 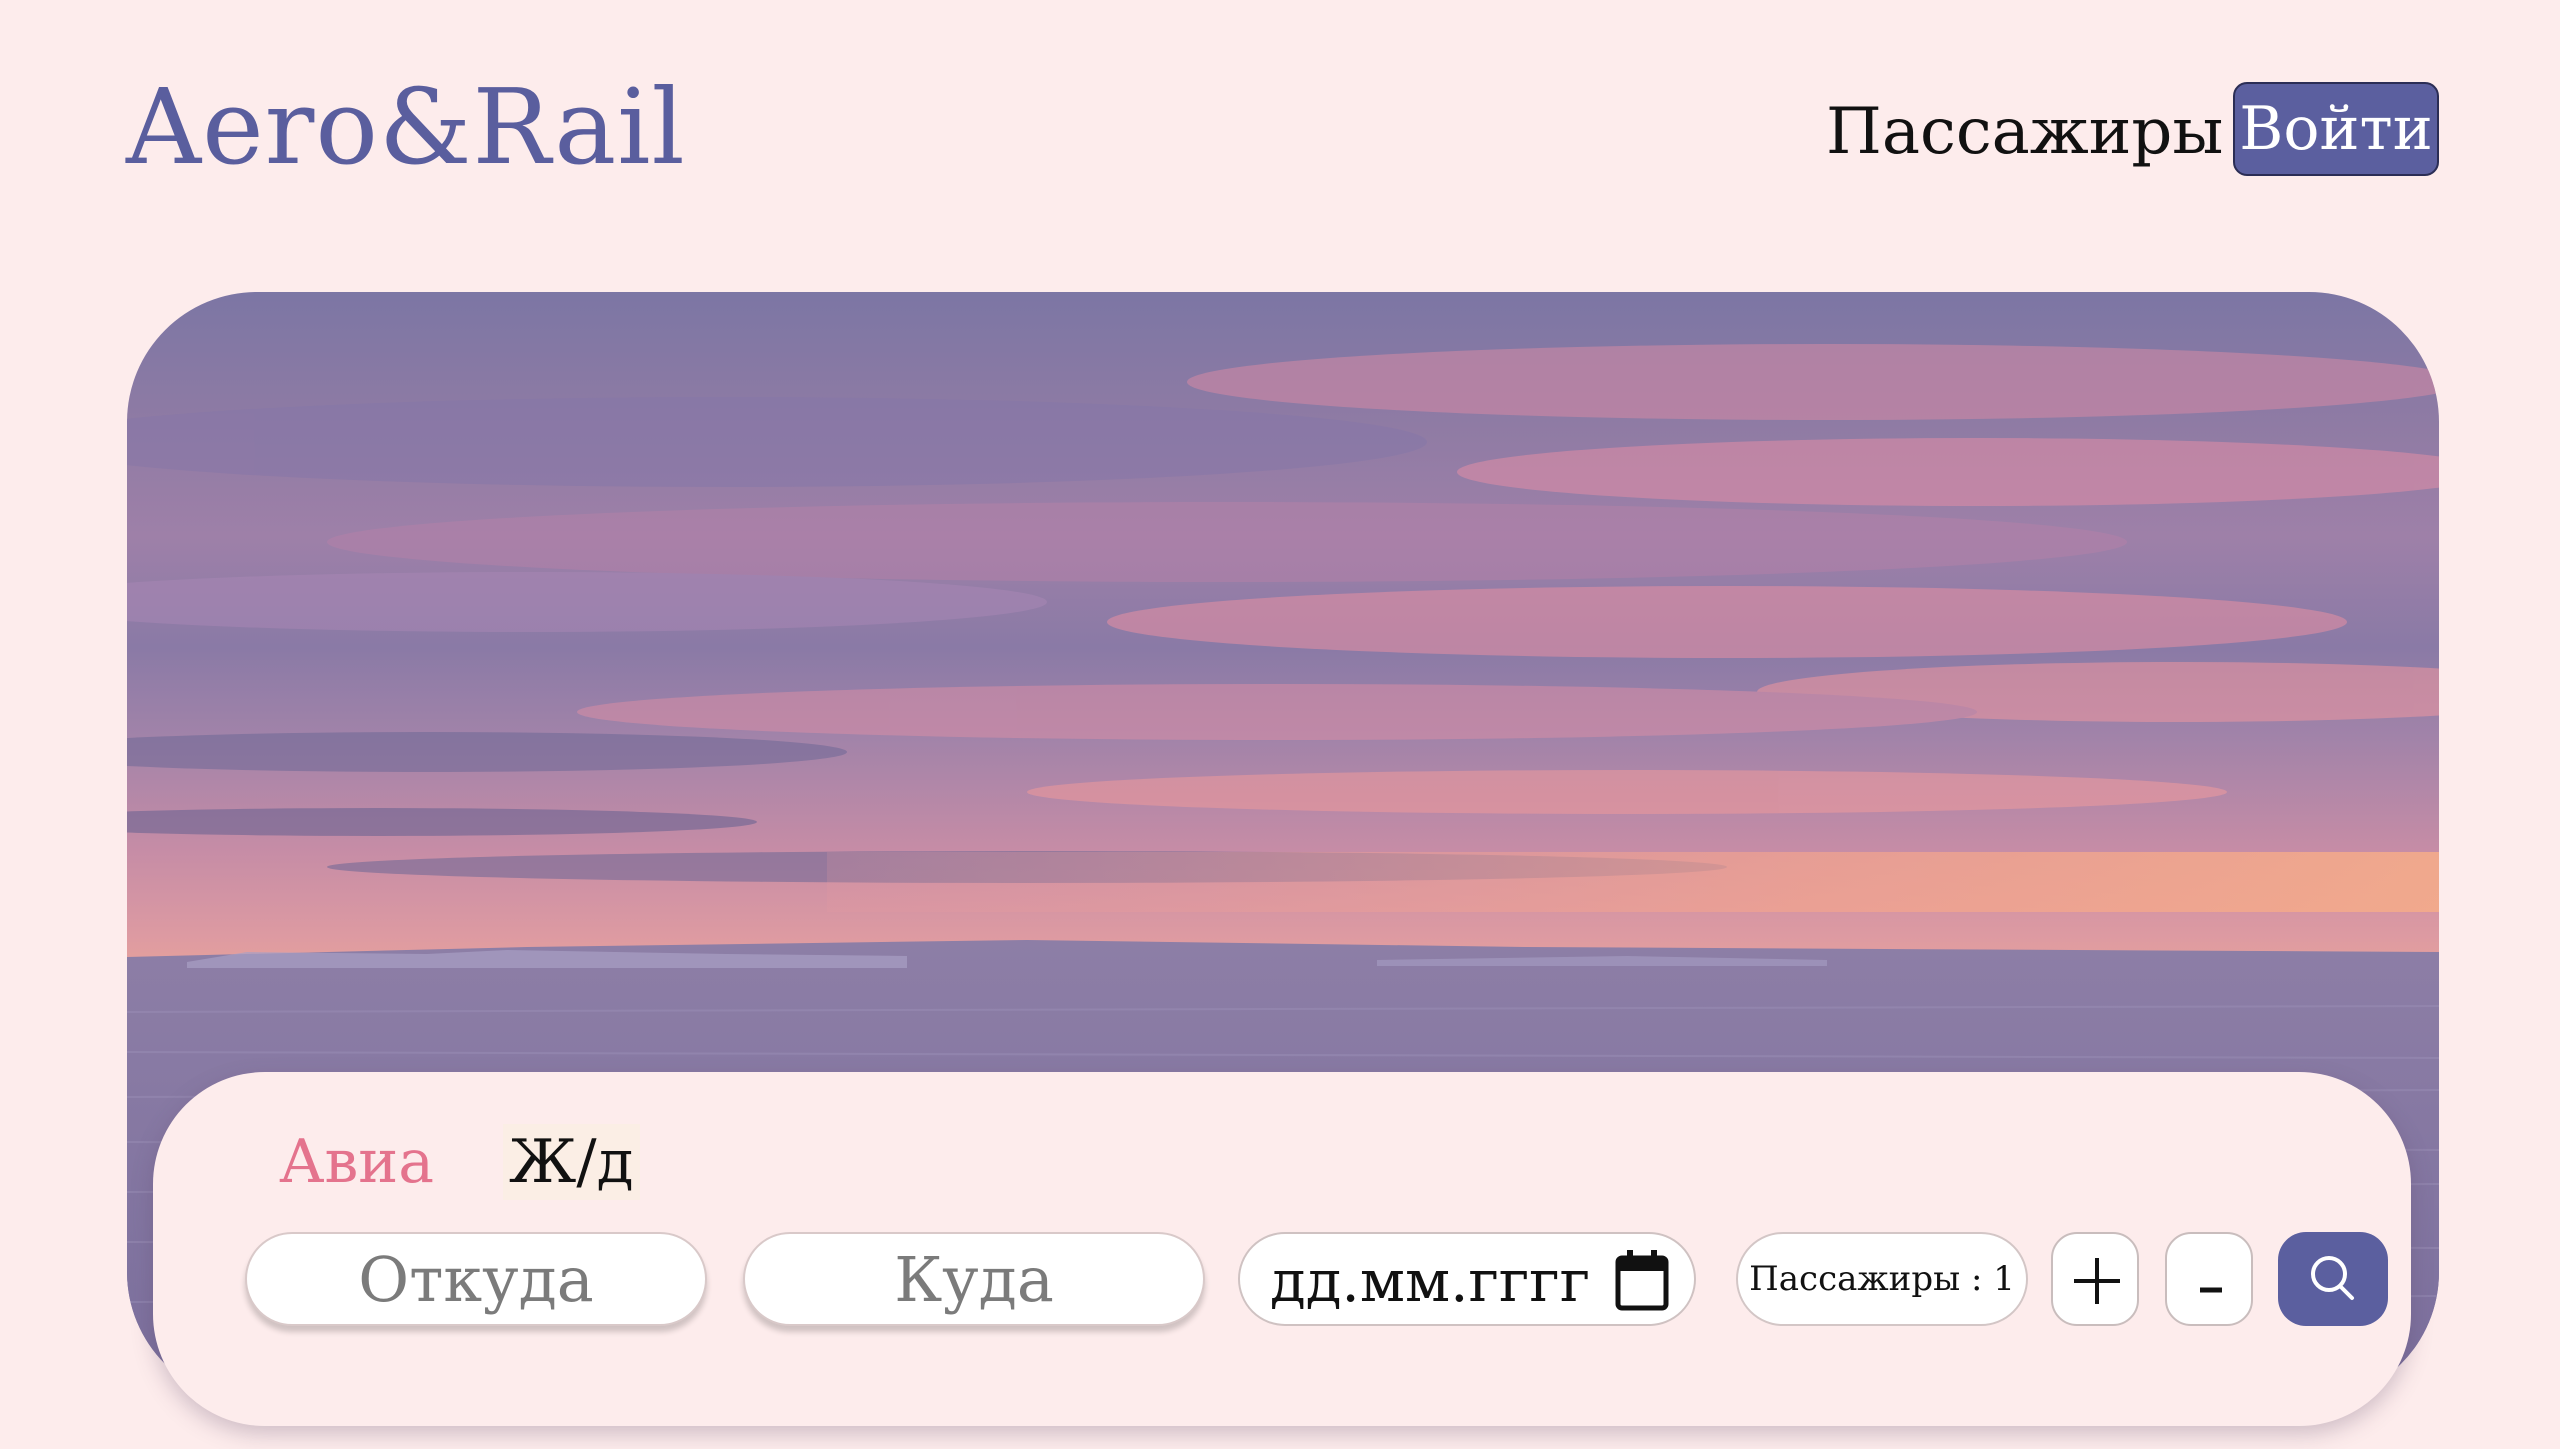 I want to click on passengers-count: Пассажиры : 1, so click(x=1882, y=1279).